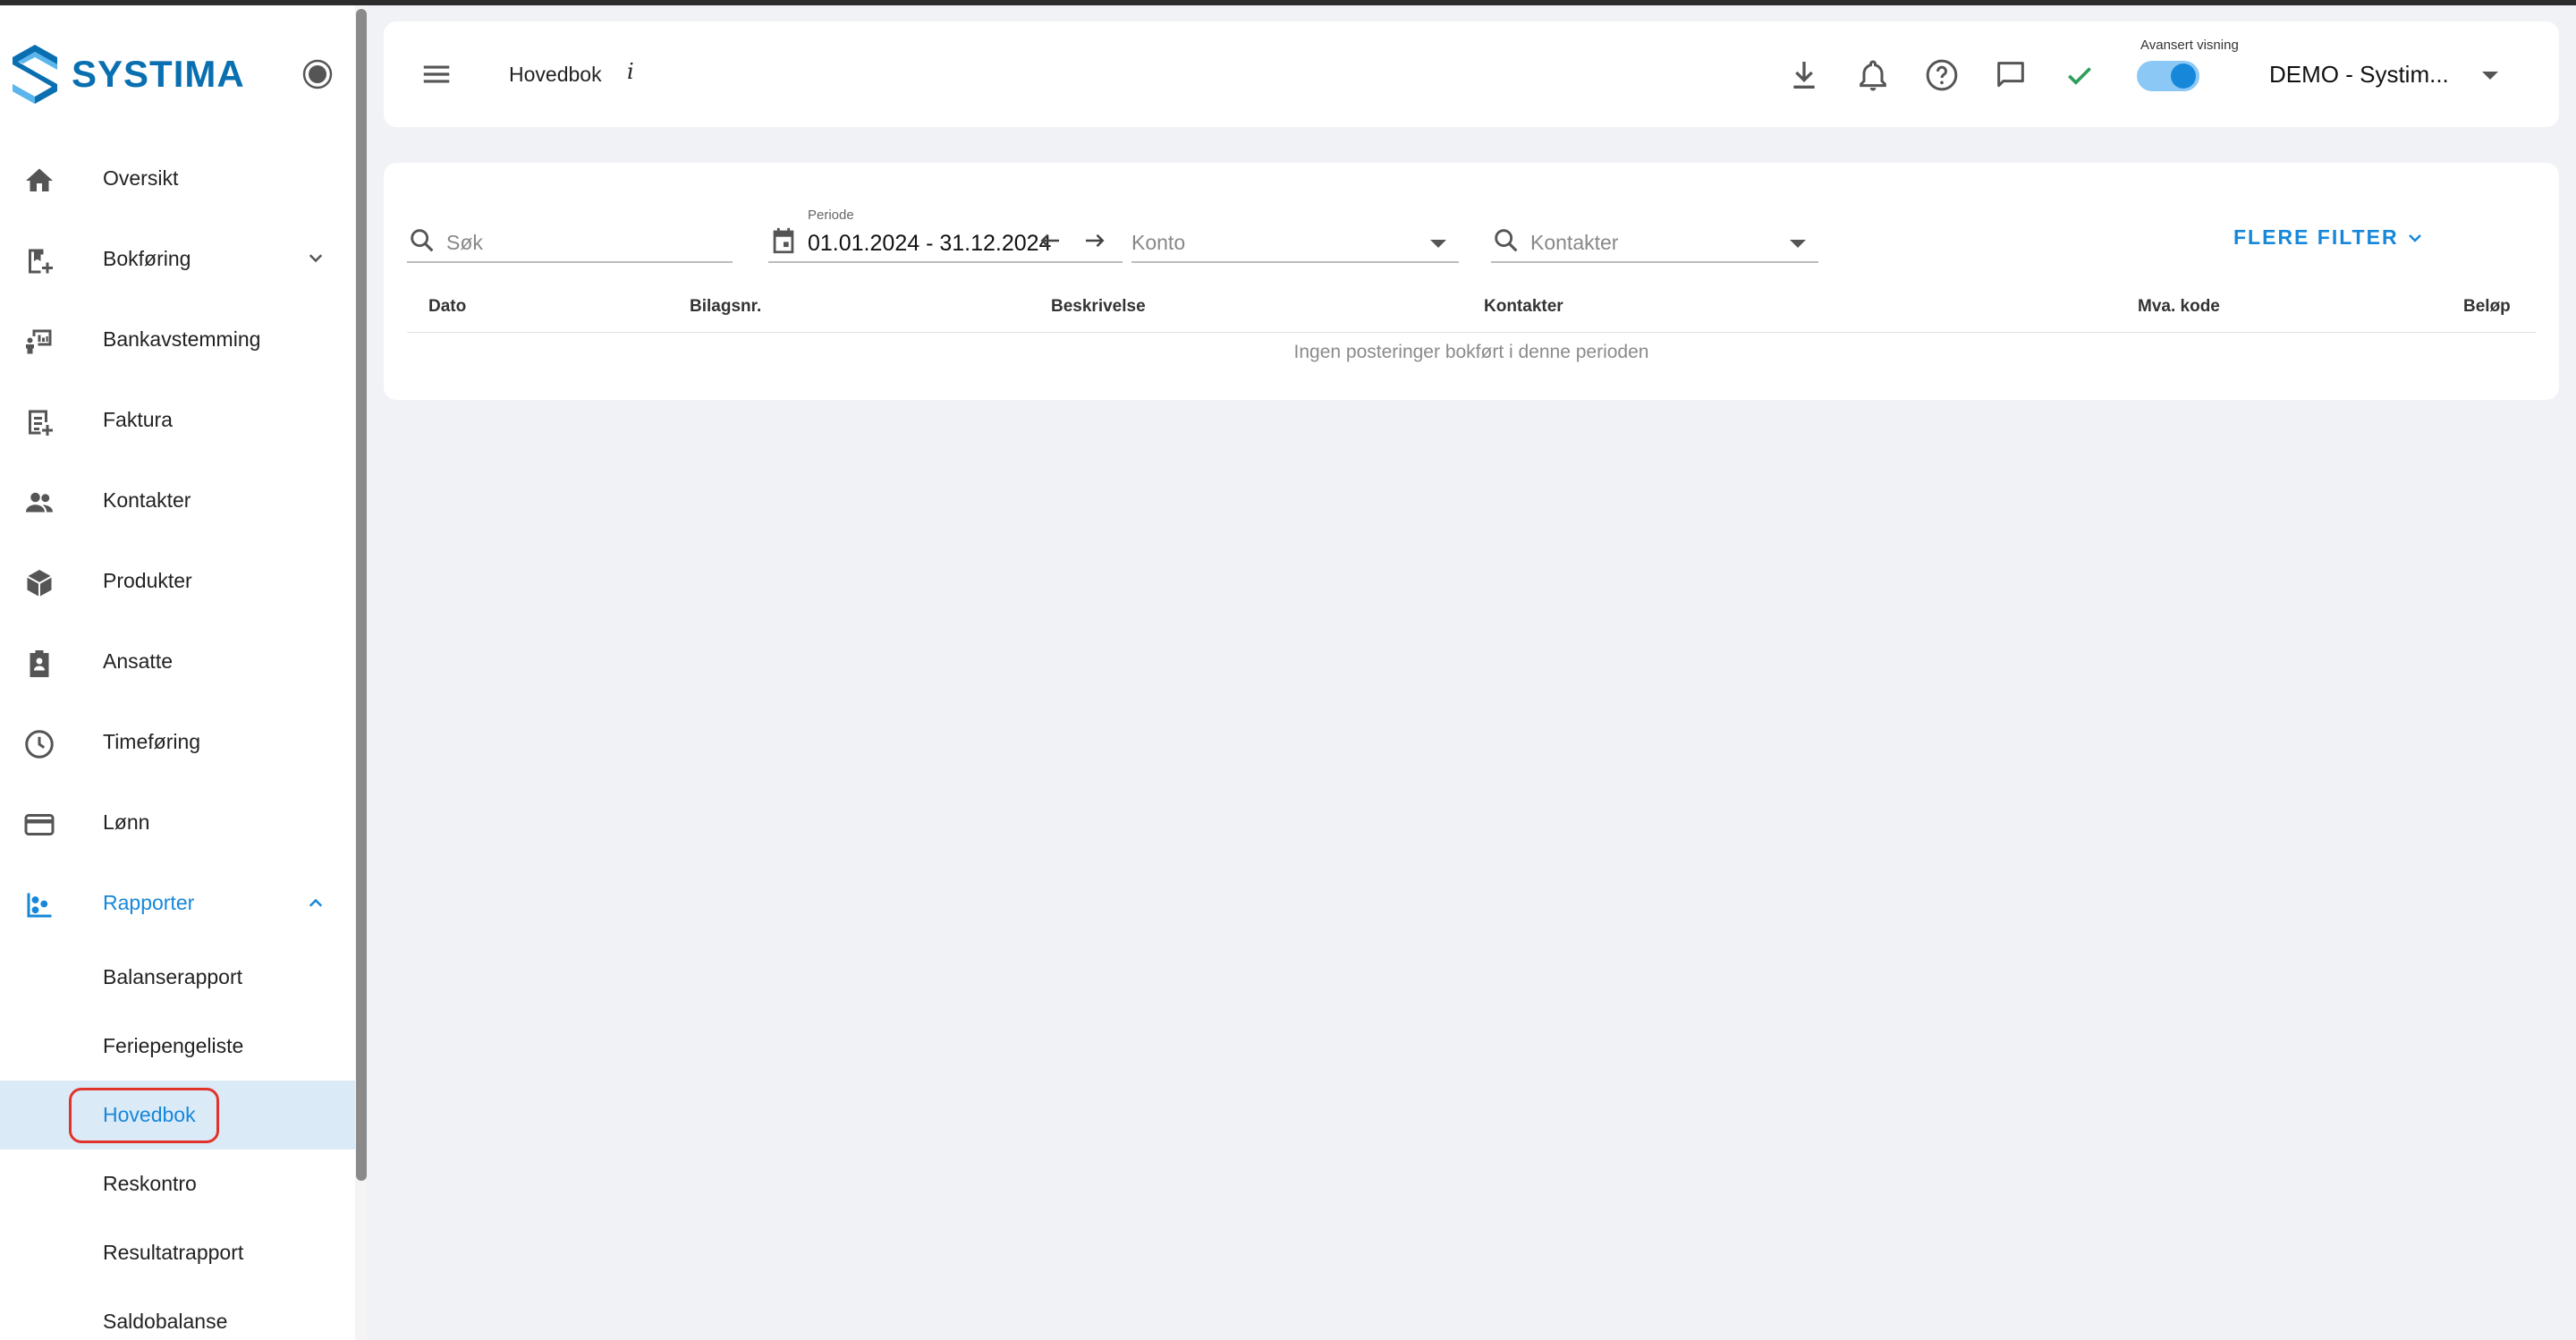  What do you see at coordinates (150, 1183) in the screenshot?
I see `sidebar-subitem-label: Reskontro` at bounding box center [150, 1183].